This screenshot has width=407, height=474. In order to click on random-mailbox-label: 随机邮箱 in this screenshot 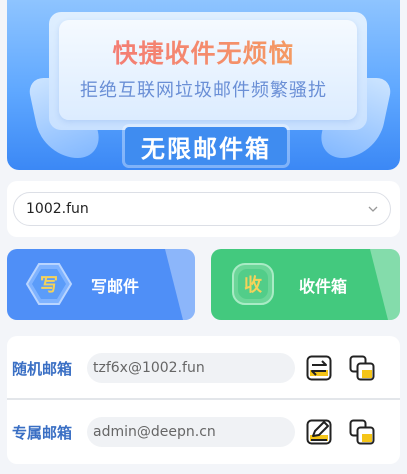, I will do `click(42, 368)`.